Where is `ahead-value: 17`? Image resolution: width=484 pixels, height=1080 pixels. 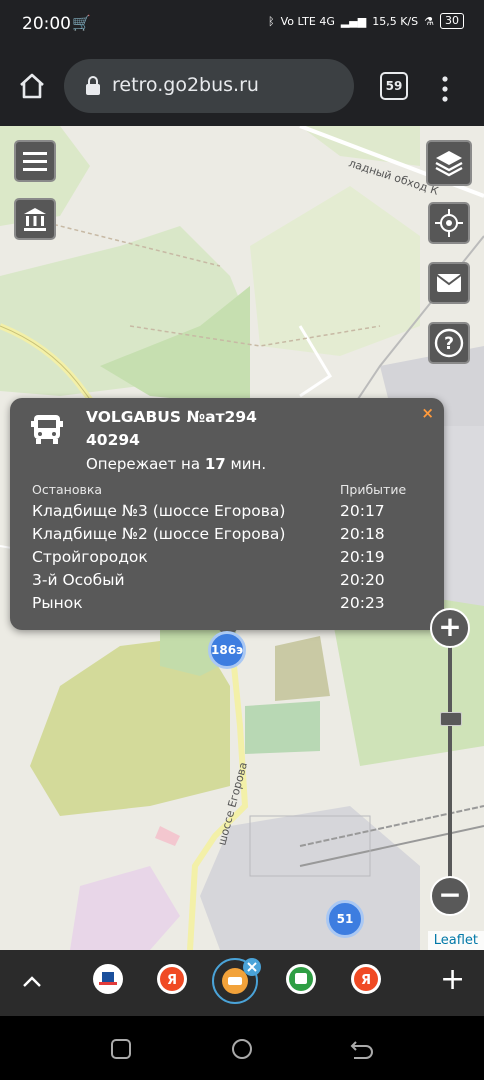 ahead-value: 17 is located at coordinates (215, 464).